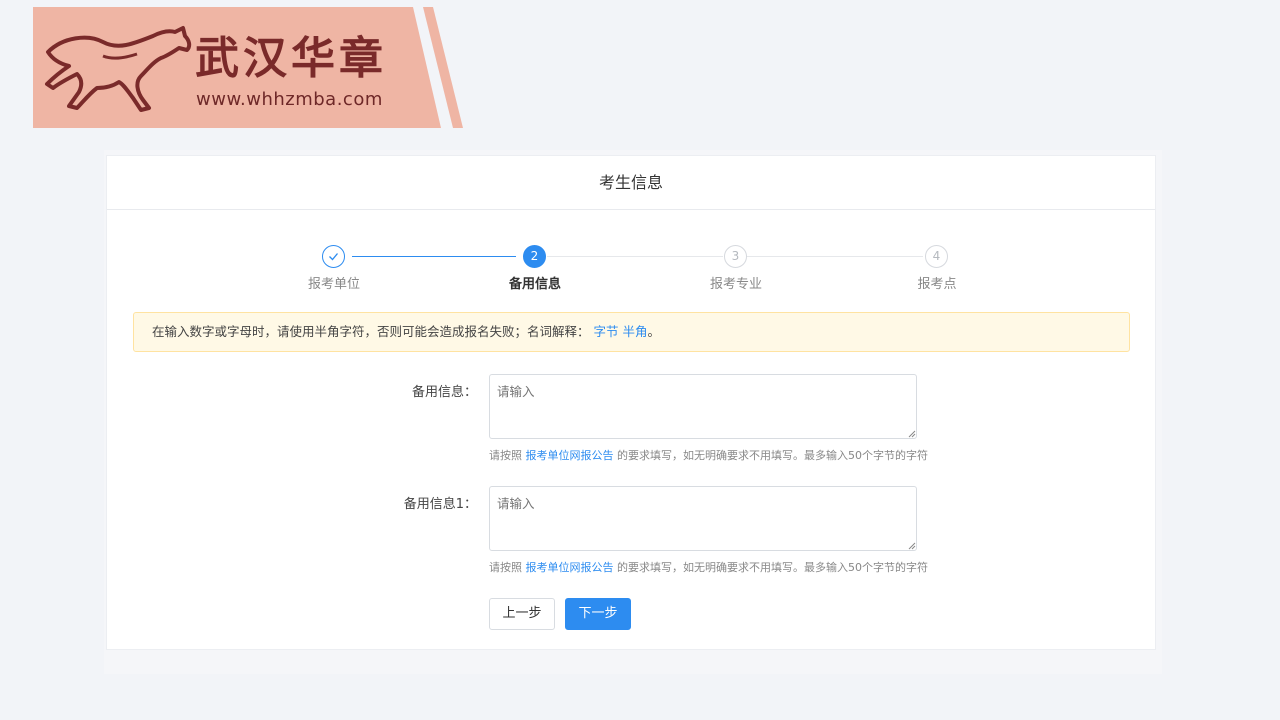  I want to click on field-1-label: 备用信息：, so click(444, 392).